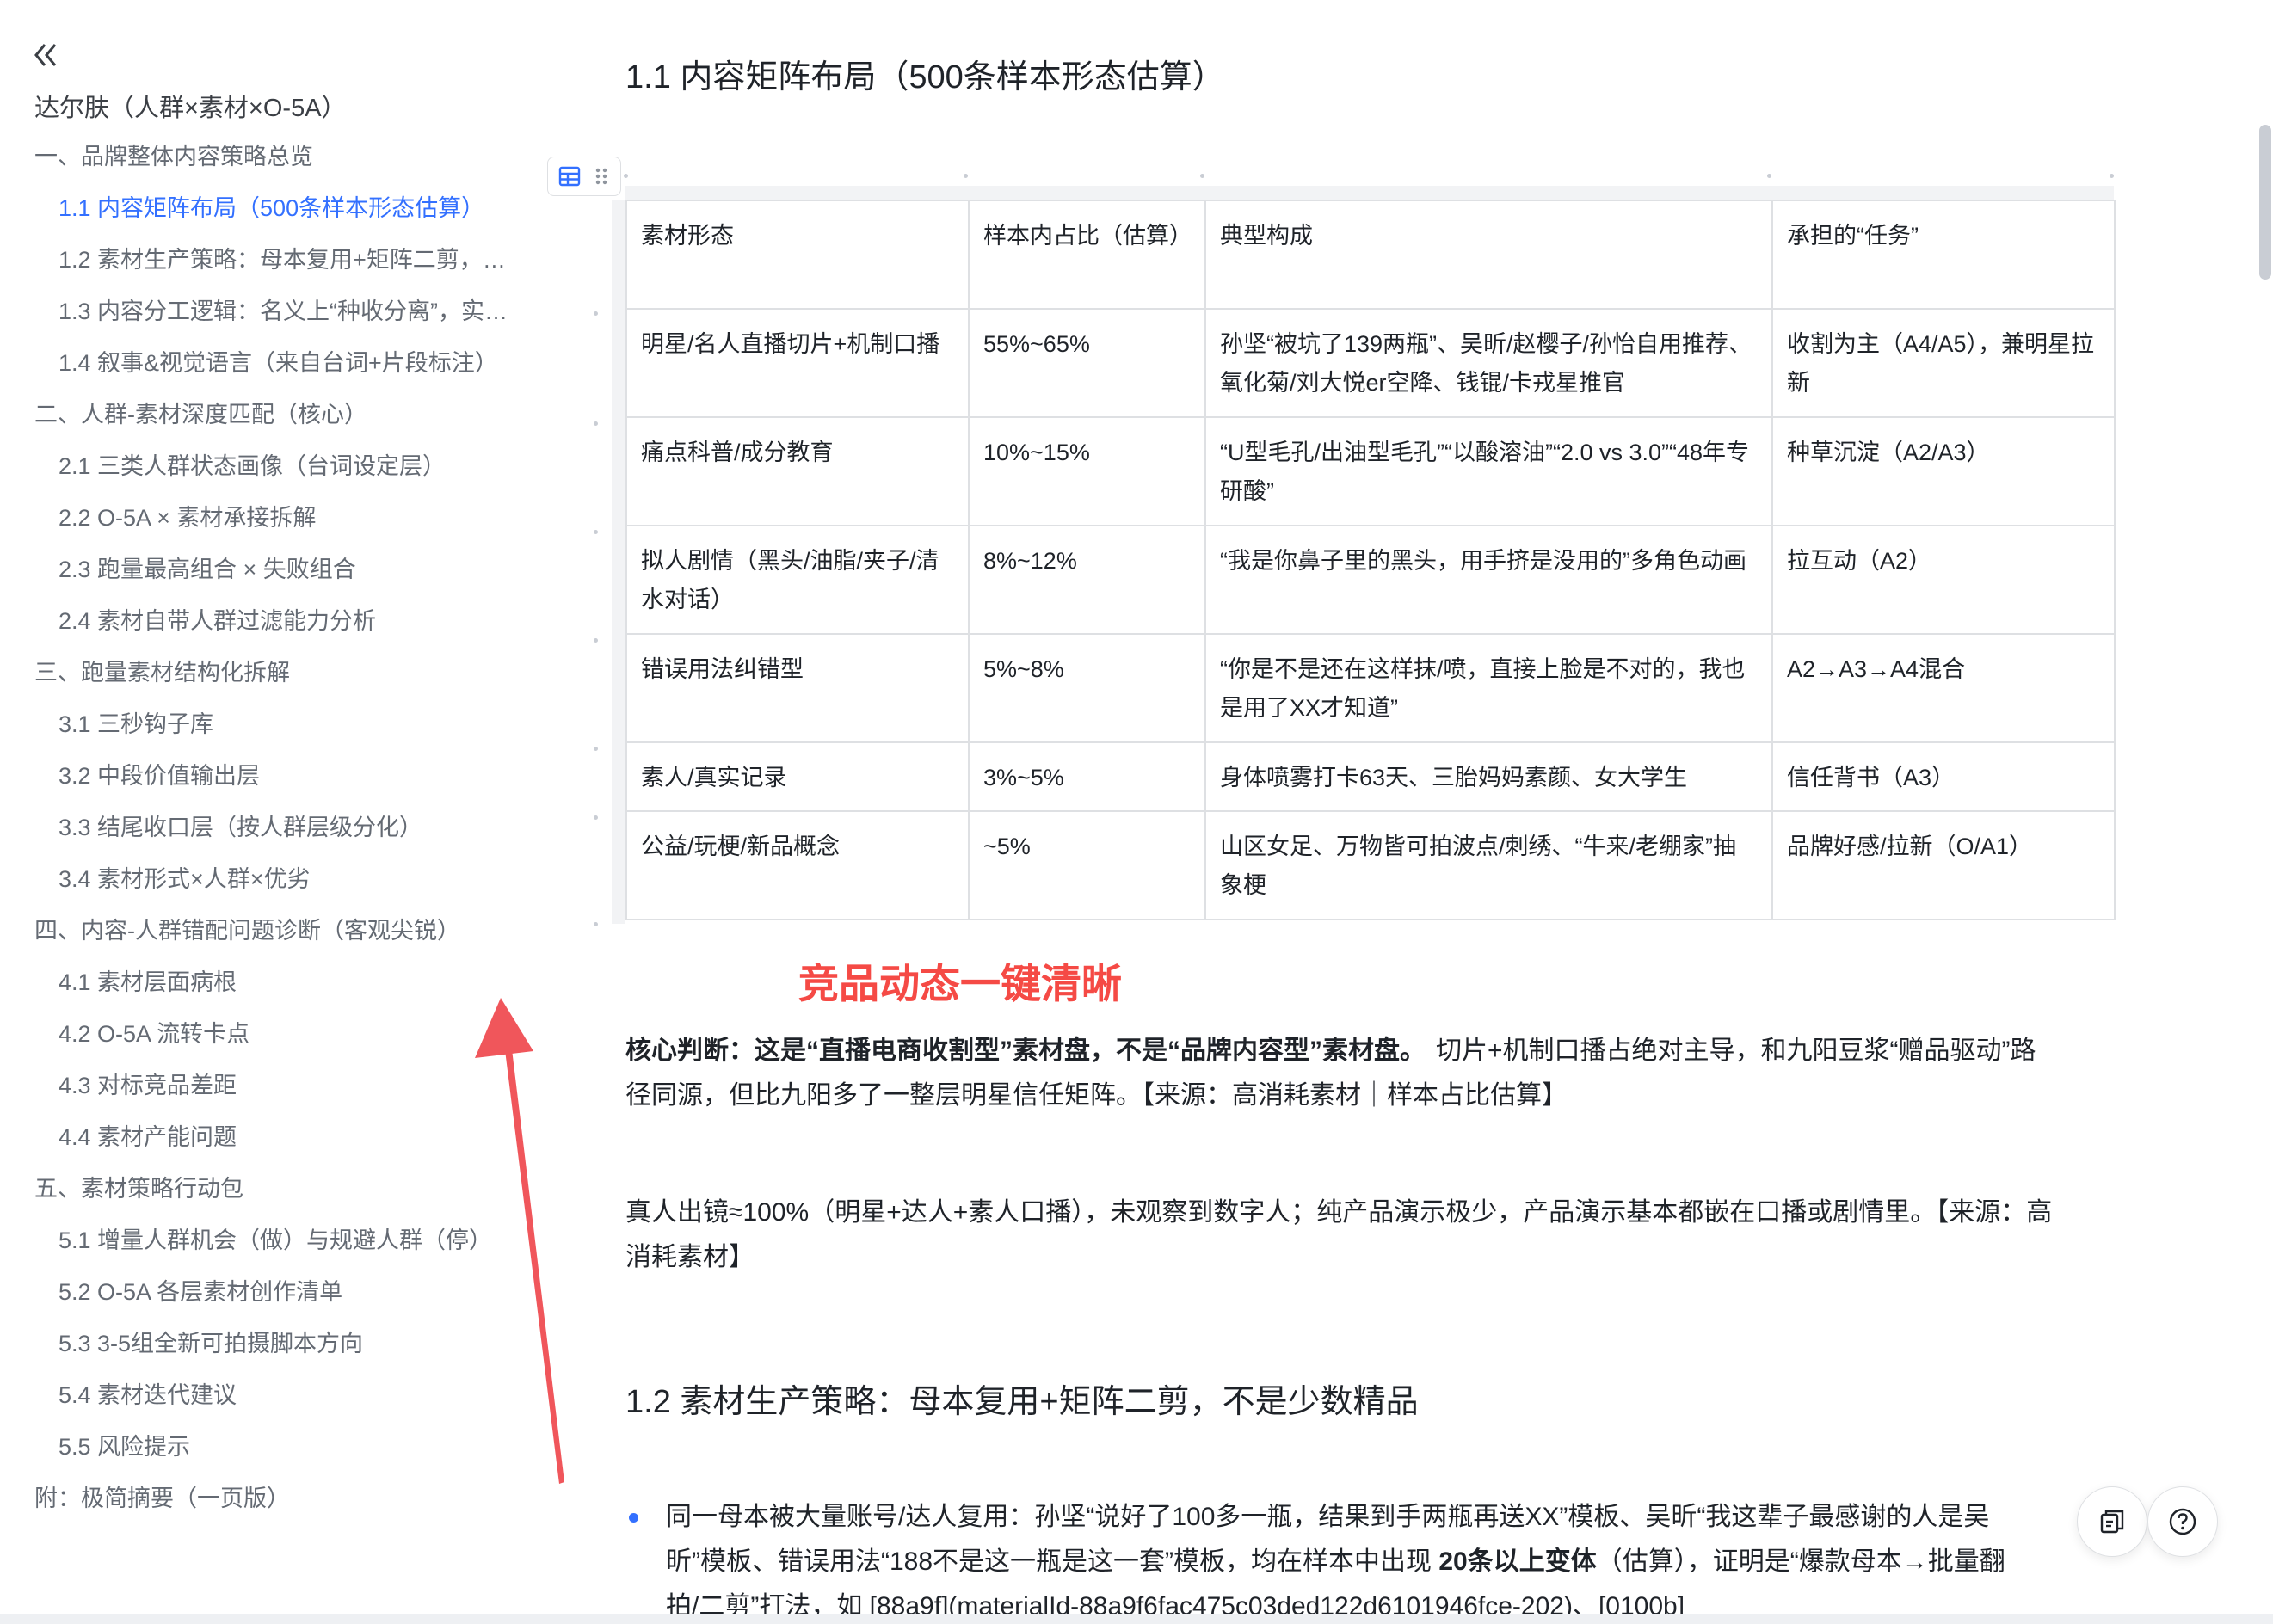  What do you see at coordinates (284, 260) in the screenshot?
I see `toc-item: 1.2 素材生产策略：母本复用+矩阵二剪，不是少数精品` at bounding box center [284, 260].